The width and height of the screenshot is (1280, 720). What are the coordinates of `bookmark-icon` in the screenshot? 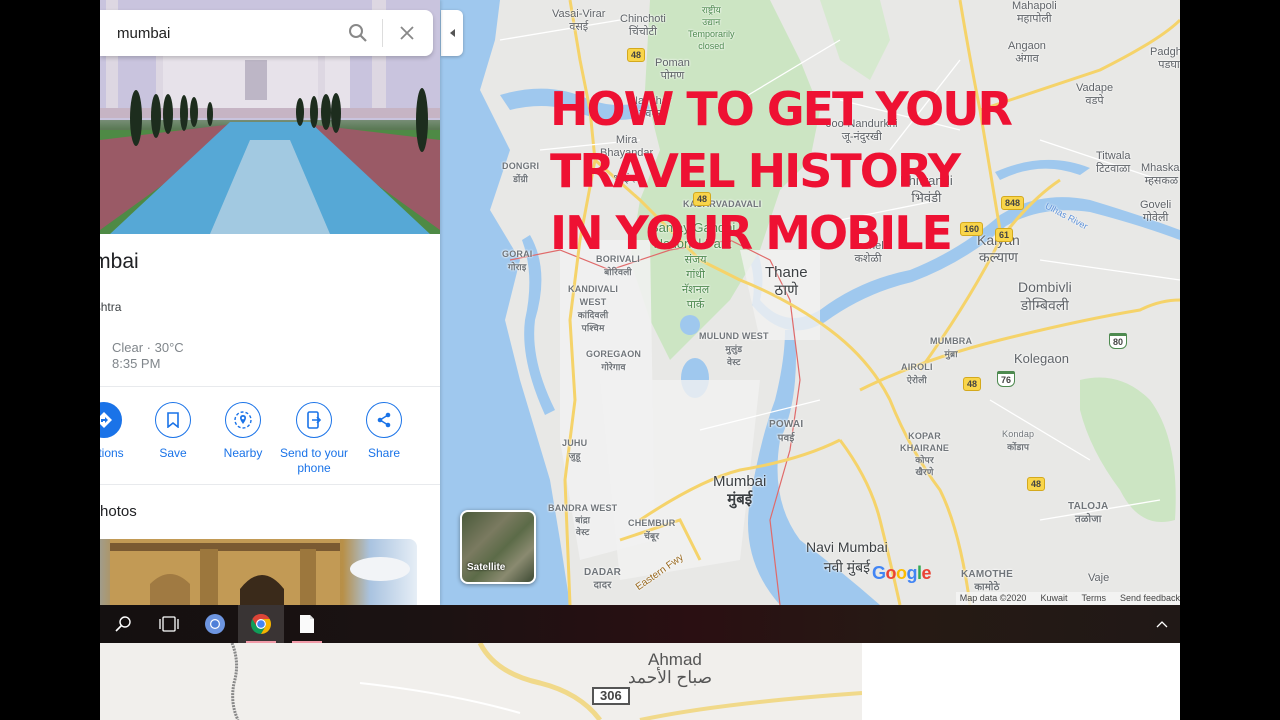 It's located at (173, 420).